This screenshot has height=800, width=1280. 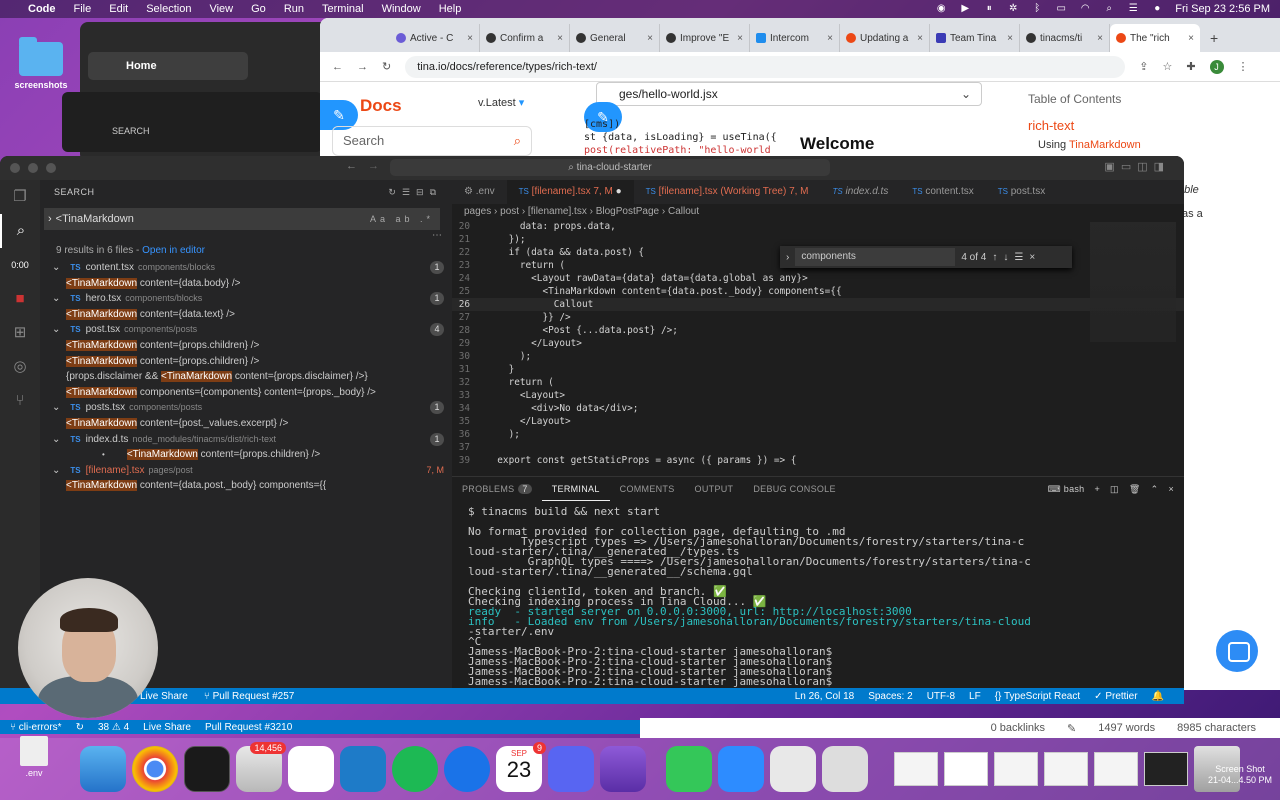 I want to click on browser-tab: tinacms/ti ×, so click(x=1065, y=38).